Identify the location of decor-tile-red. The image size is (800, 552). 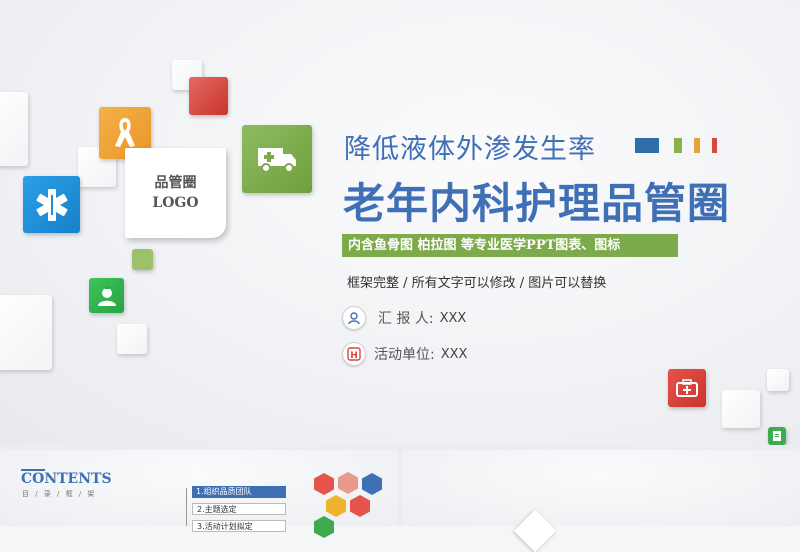
(208, 96).